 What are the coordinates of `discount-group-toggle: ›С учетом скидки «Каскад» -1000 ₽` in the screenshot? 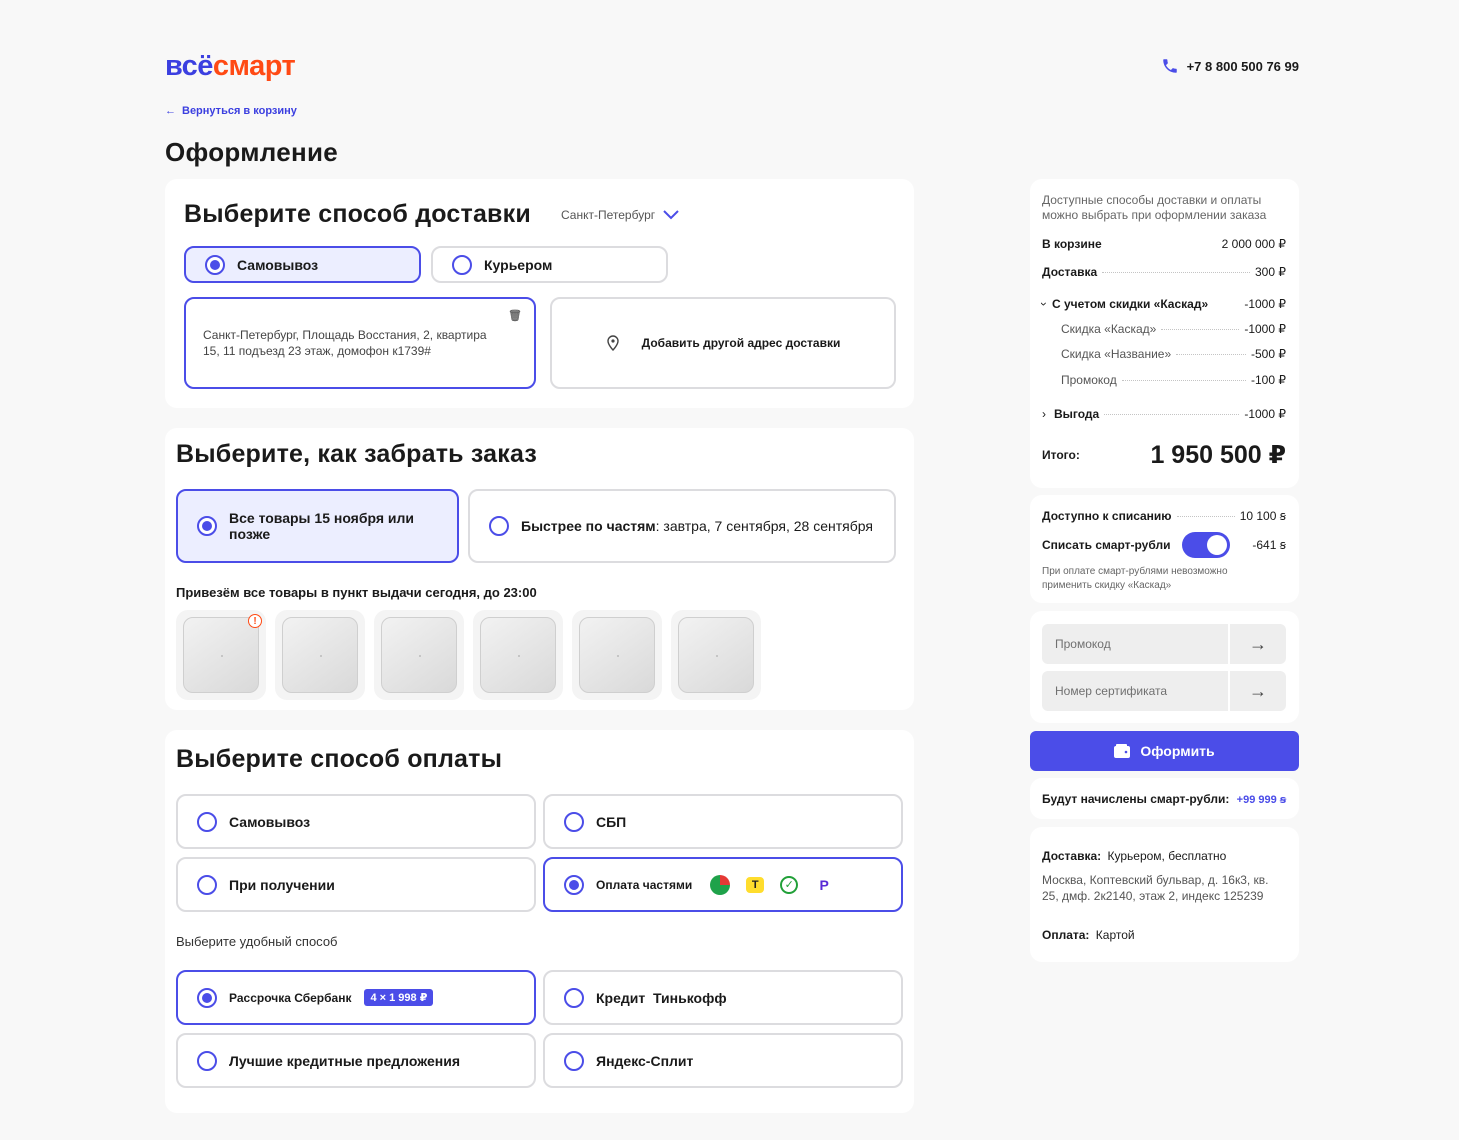 It's located at (1161, 304).